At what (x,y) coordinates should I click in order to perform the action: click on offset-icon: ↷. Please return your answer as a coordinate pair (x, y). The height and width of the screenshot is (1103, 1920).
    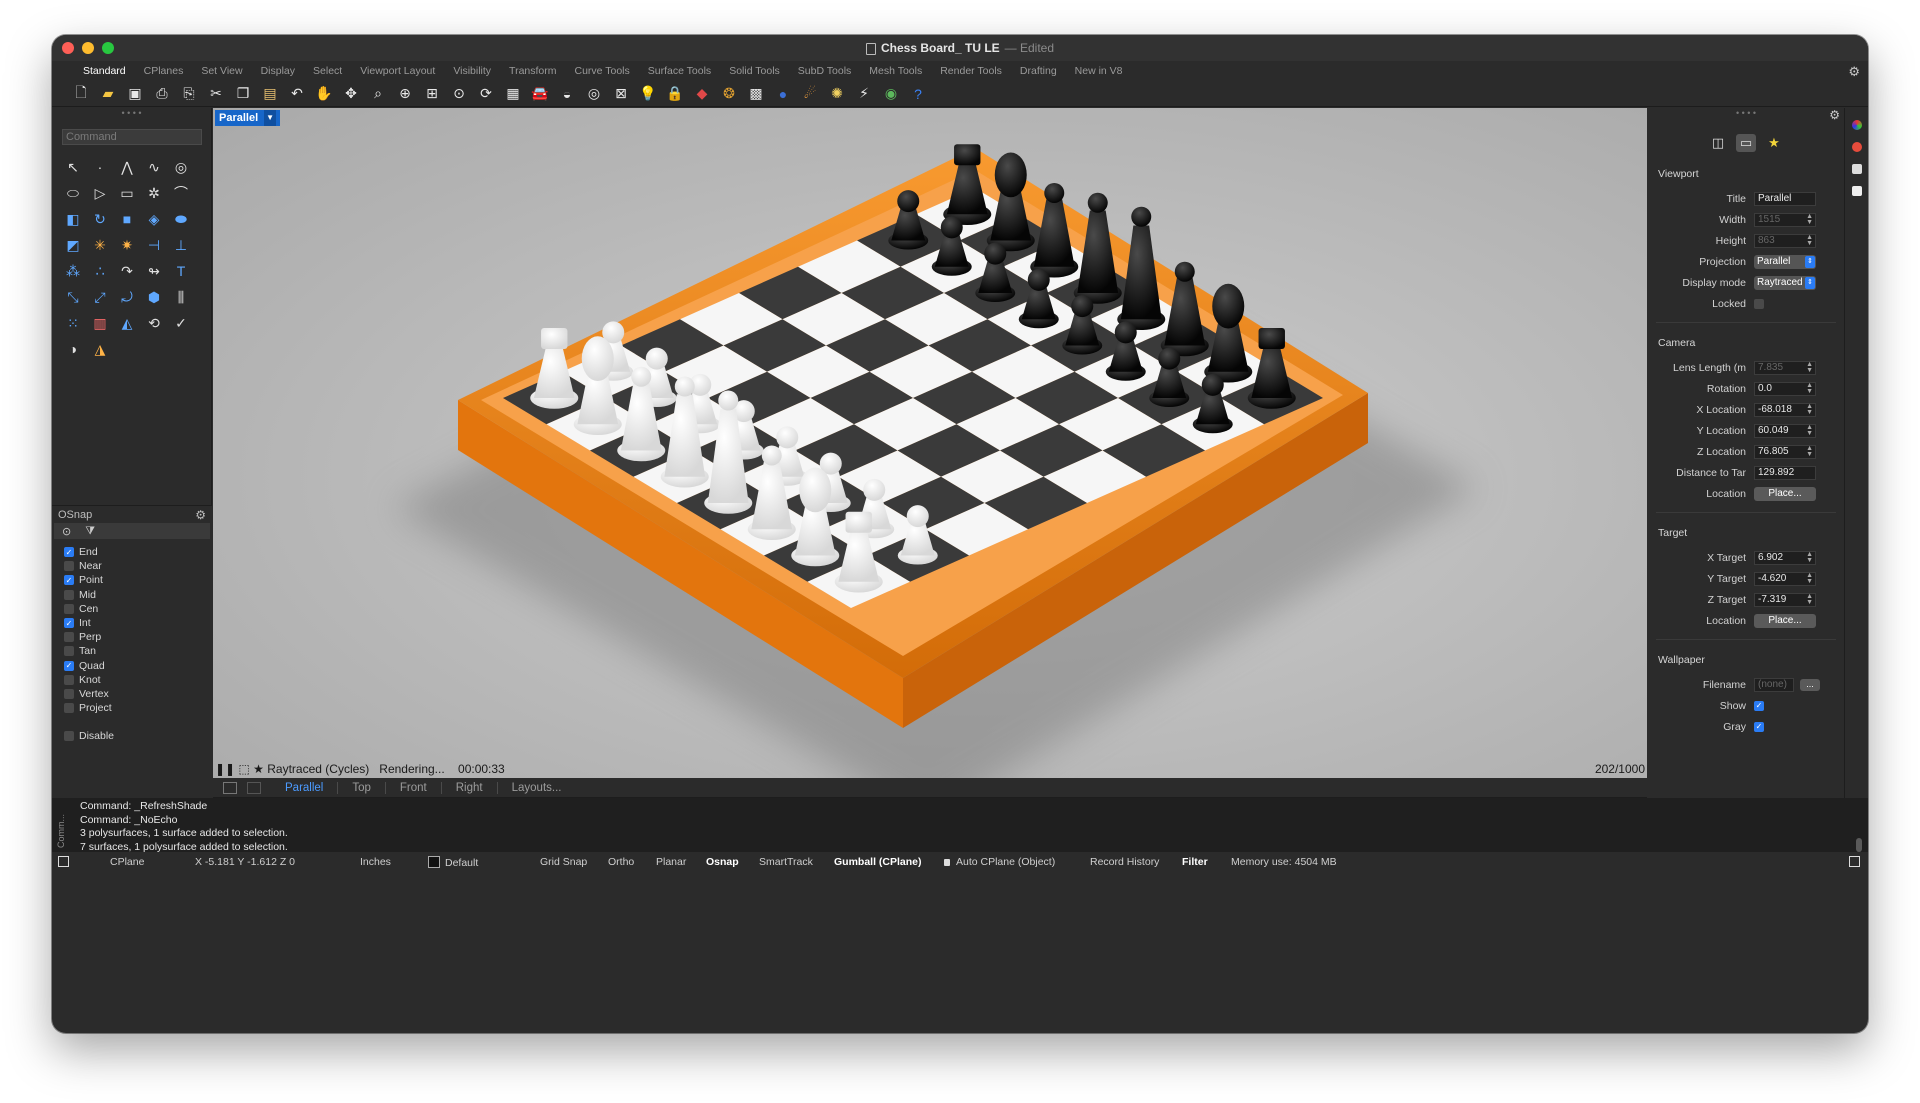
    Looking at the image, I should click on (127, 271).